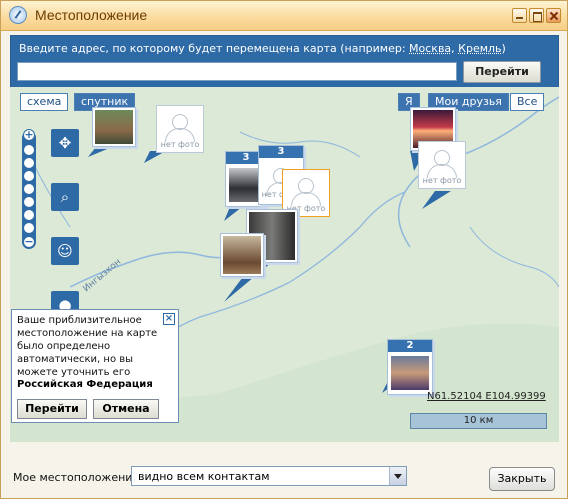 The width and height of the screenshot is (568, 499). Describe the element at coordinates (169, 319) in the screenshot. I see `popup-close-icon: ×` at that location.